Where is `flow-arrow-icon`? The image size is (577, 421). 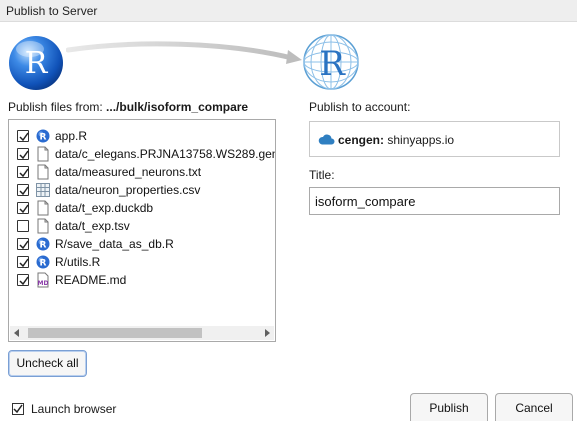
flow-arrow-icon is located at coordinates (184, 52).